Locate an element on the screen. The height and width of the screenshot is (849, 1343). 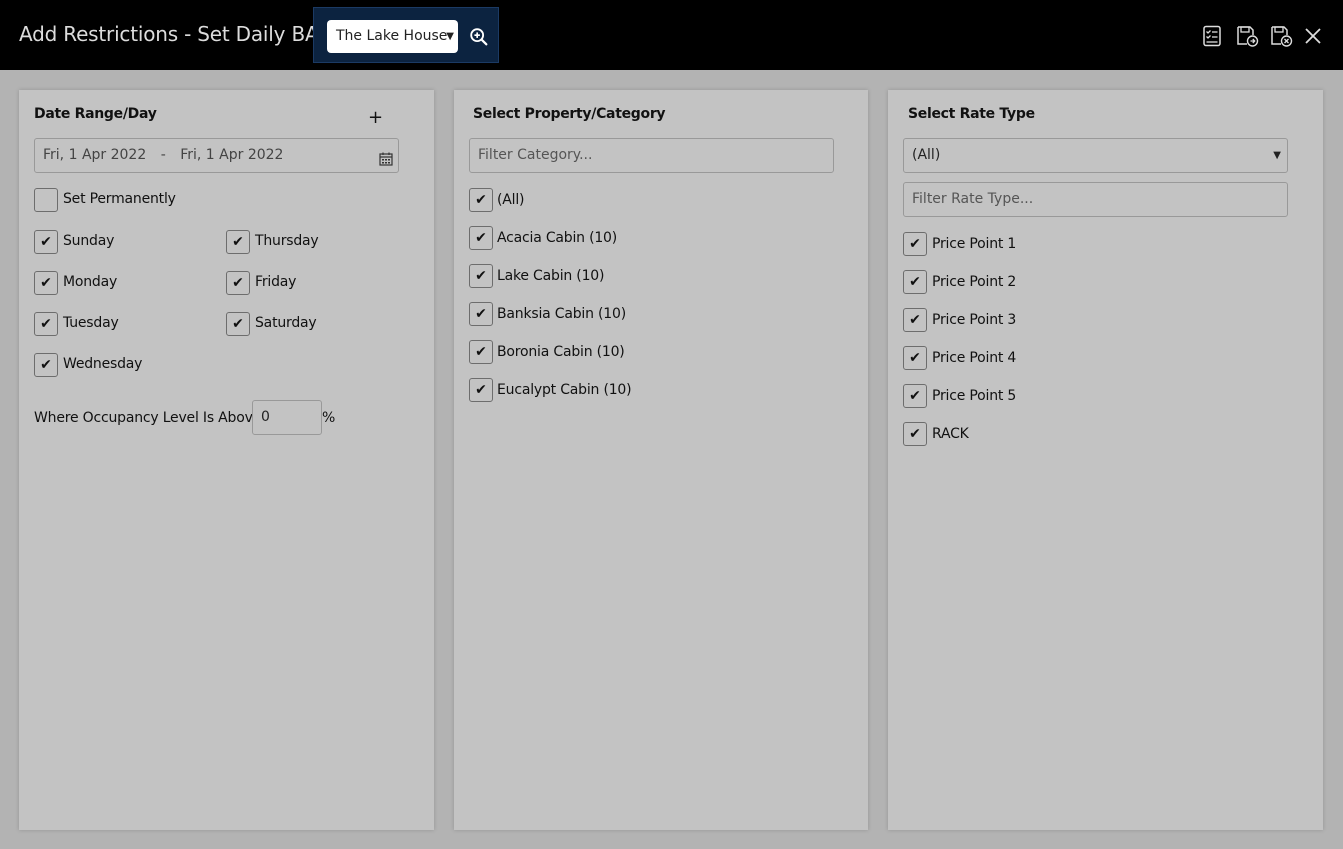
category-item-label: Acacia Cabin (10) is located at coordinates (557, 238).